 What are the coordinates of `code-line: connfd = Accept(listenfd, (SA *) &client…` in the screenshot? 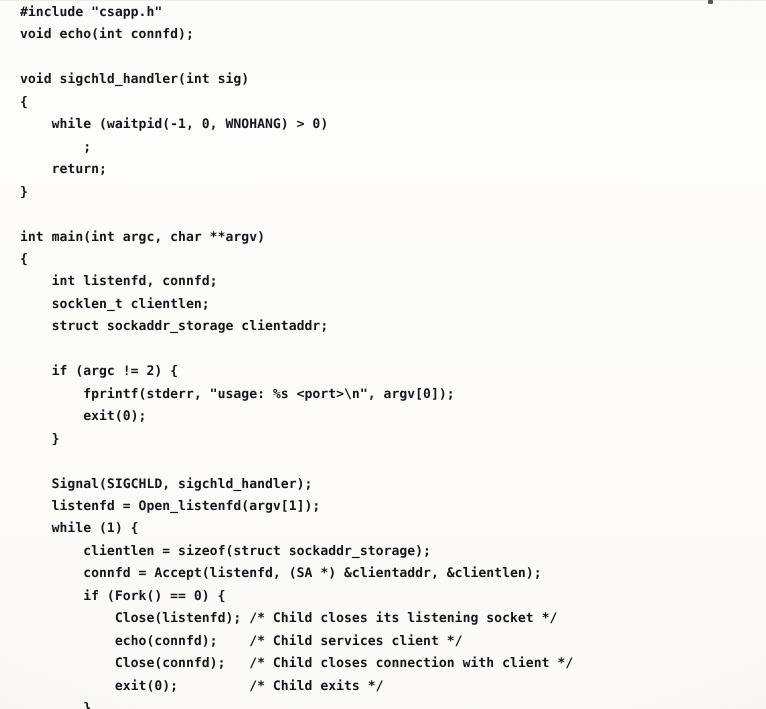 It's located at (281, 574).